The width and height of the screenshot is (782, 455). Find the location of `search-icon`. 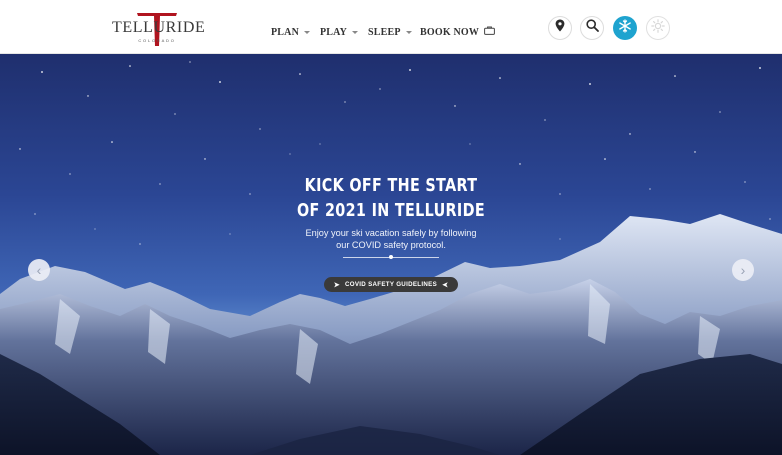

search-icon is located at coordinates (592, 28).